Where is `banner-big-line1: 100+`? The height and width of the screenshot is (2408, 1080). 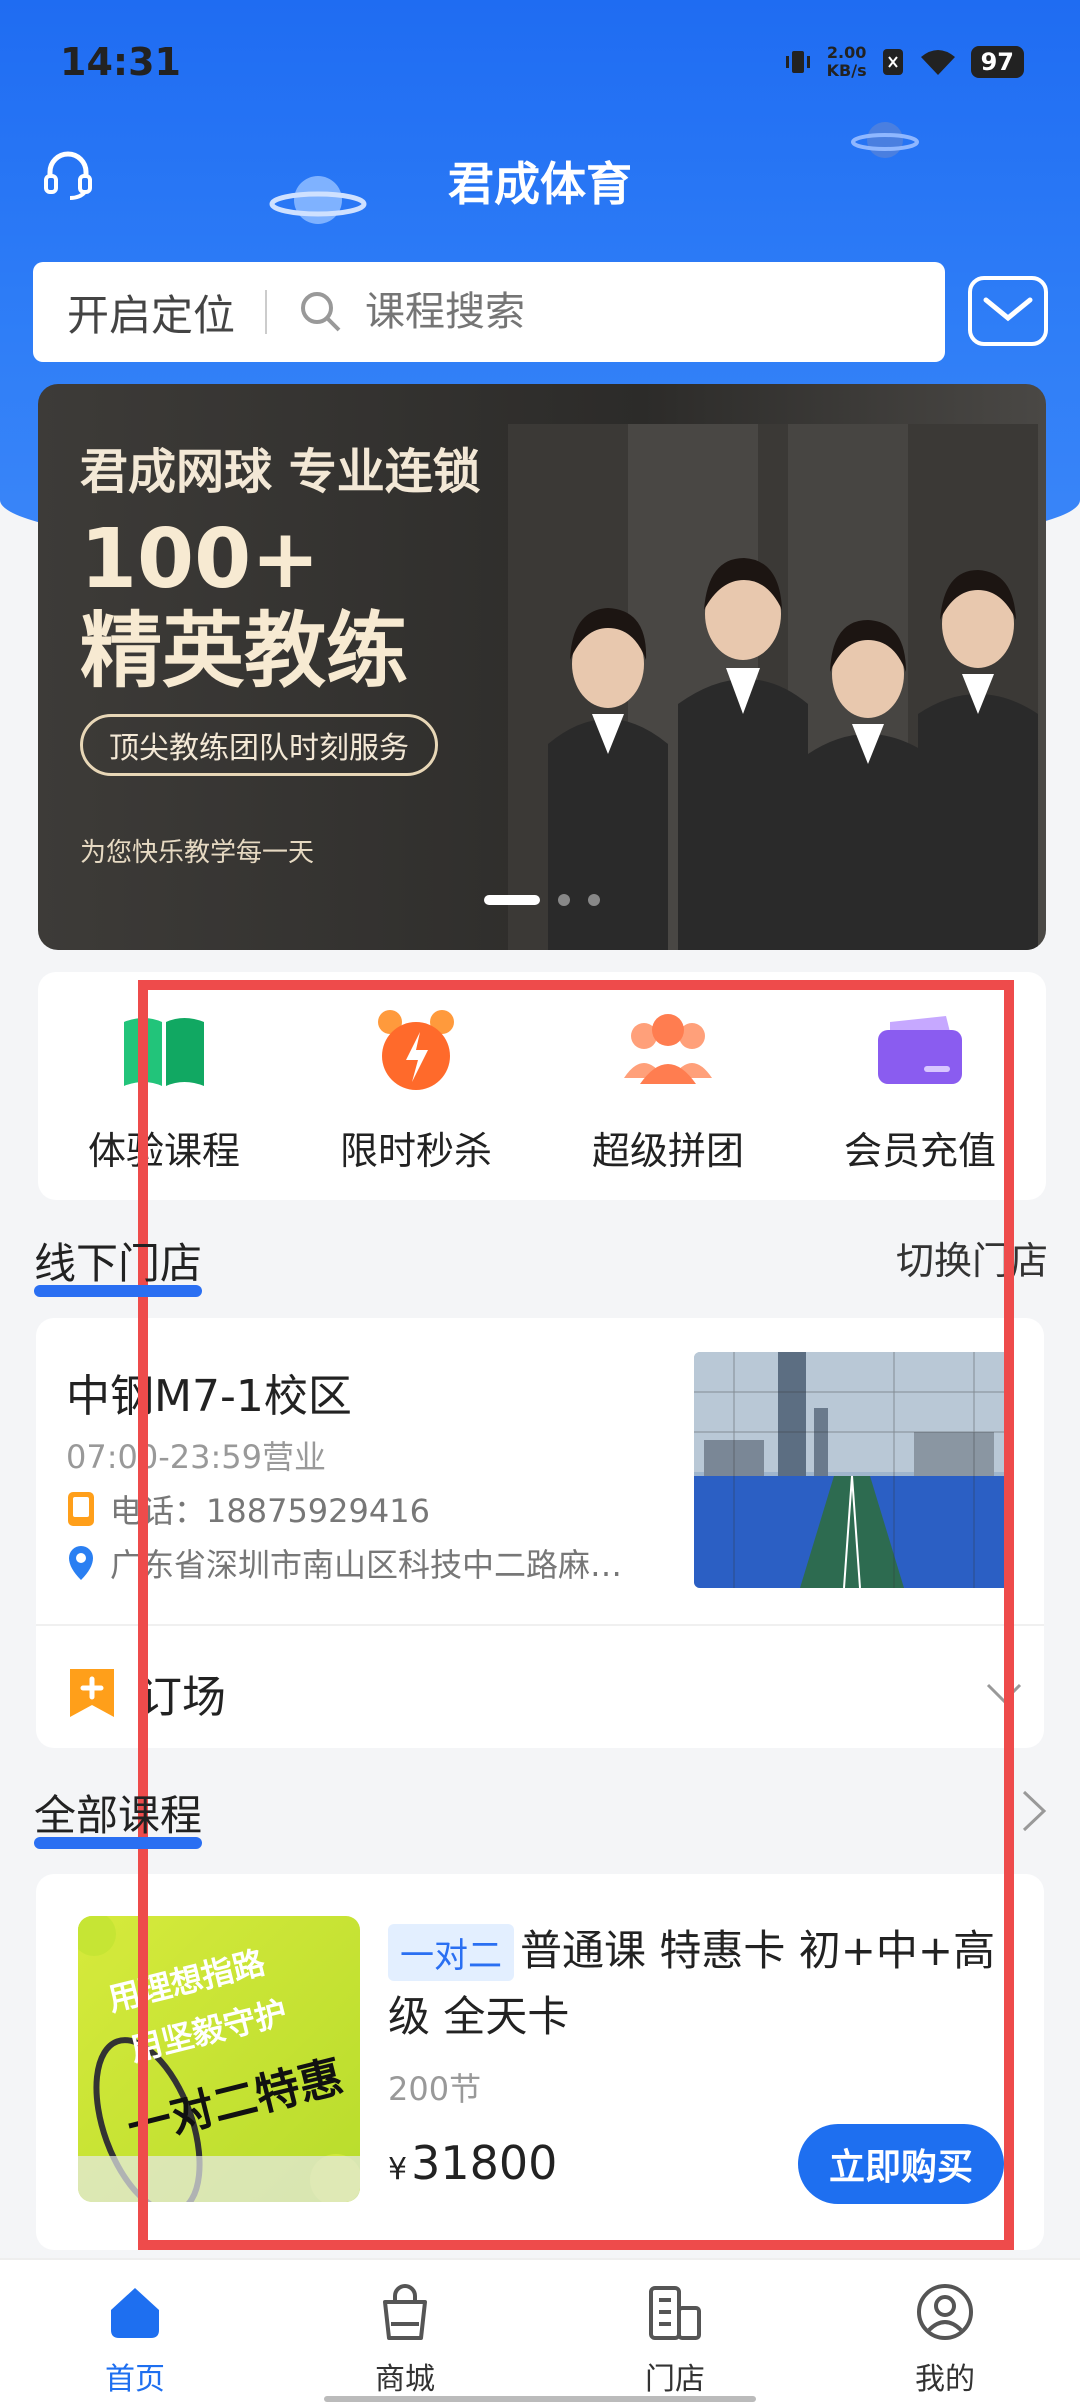 banner-big-line1: 100+ is located at coordinates (200, 559).